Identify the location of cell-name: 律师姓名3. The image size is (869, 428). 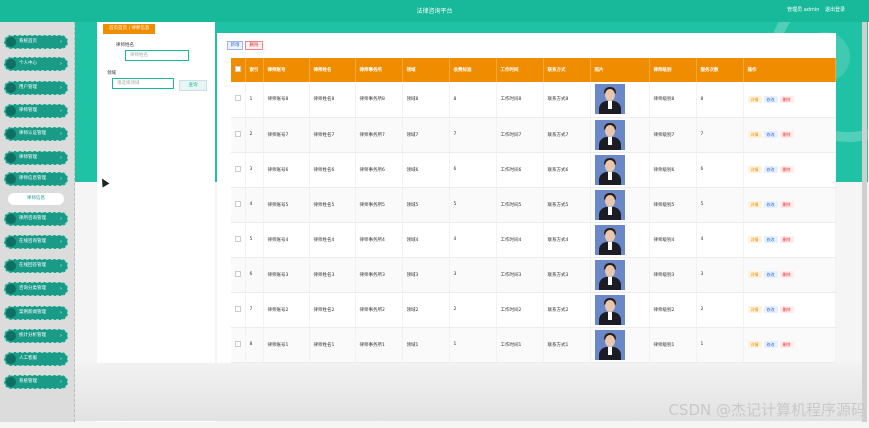
(332, 275).